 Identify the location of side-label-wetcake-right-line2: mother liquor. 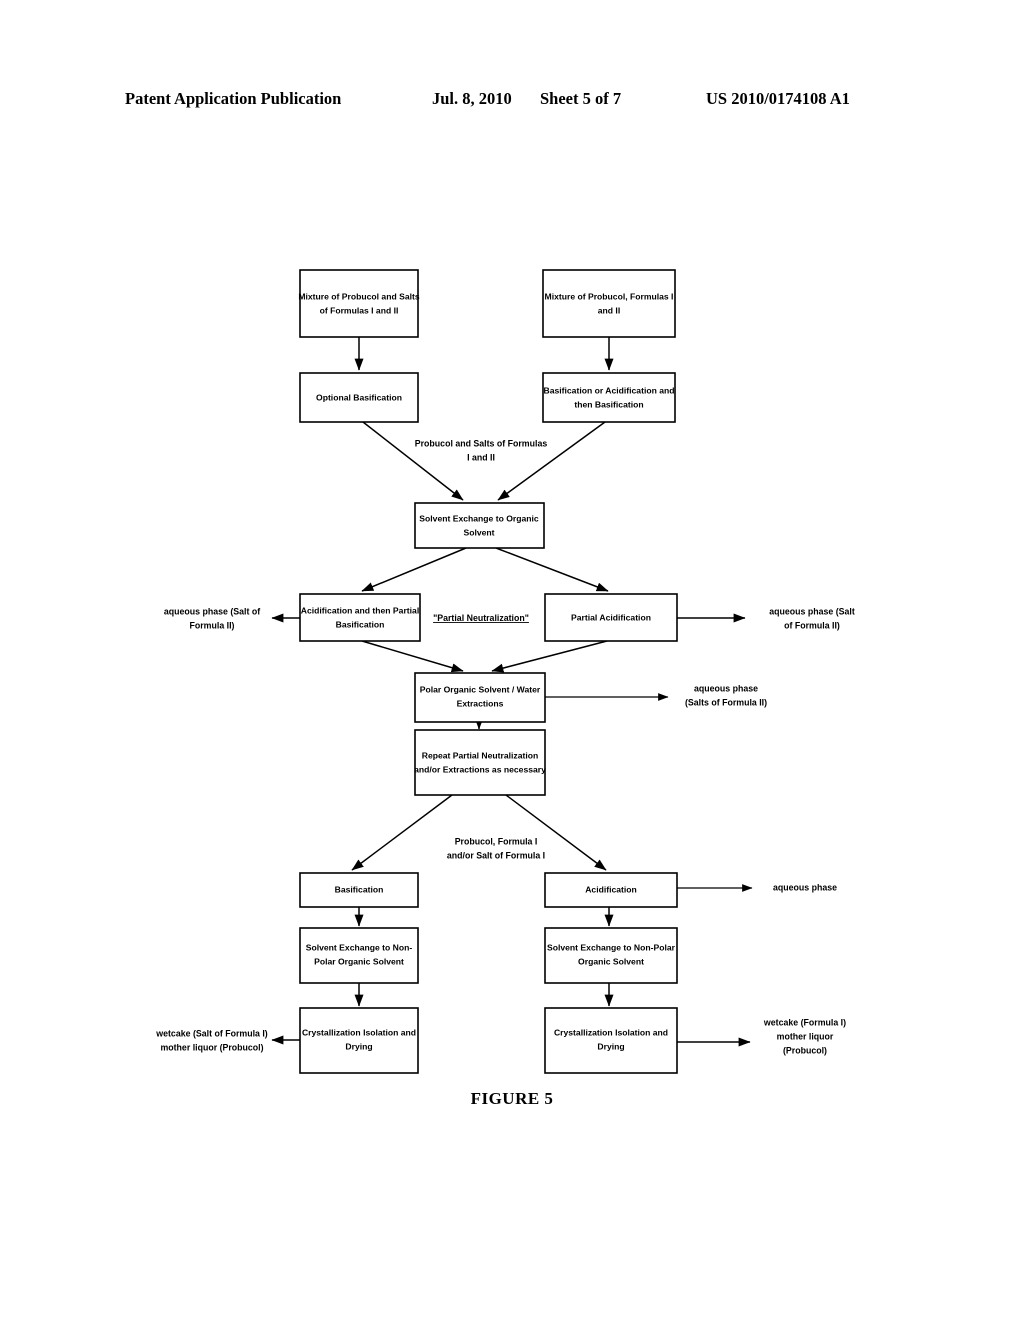
(805, 1036).